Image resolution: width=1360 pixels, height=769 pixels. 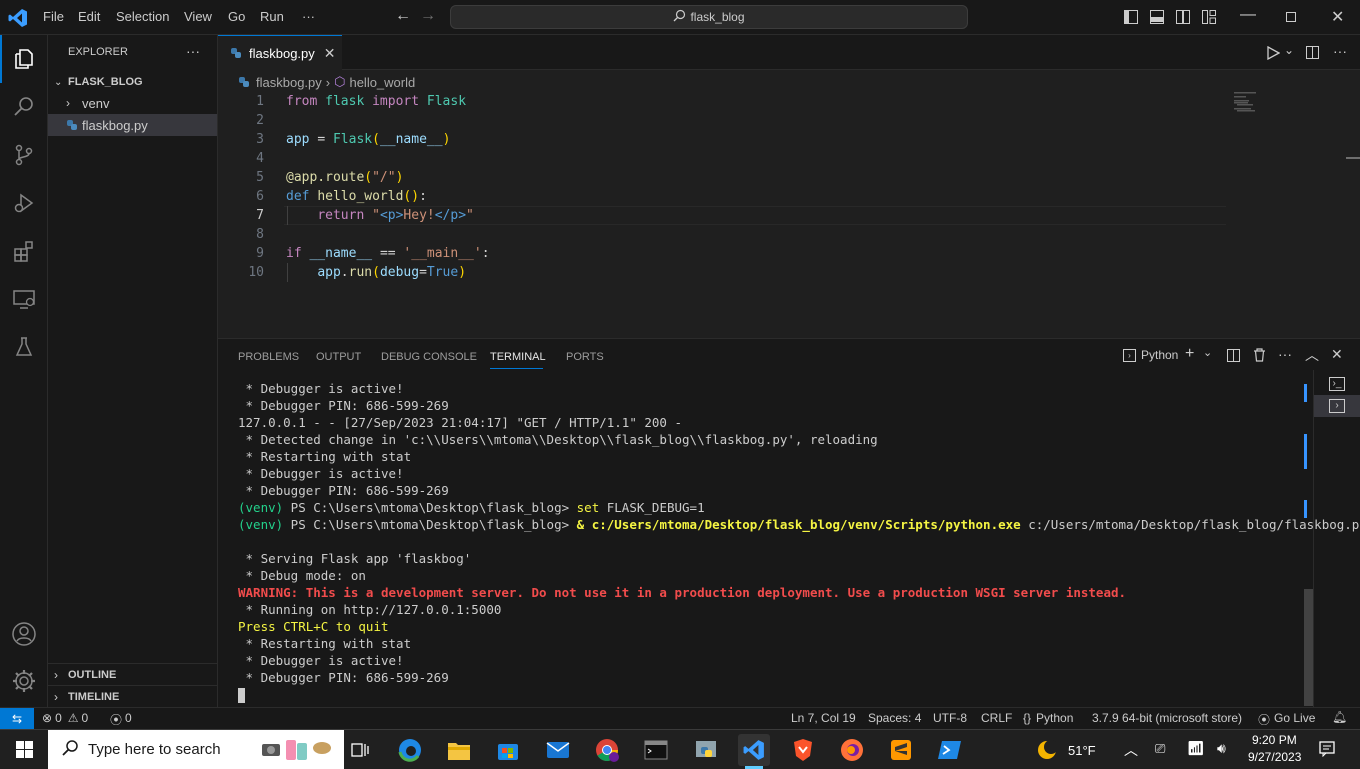 What do you see at coordinates (1167, 718) in the screenshot?
I see `python-interpreter: 3.7.9 64-bit (microsoft store)` at bounding box center [1167, 718].